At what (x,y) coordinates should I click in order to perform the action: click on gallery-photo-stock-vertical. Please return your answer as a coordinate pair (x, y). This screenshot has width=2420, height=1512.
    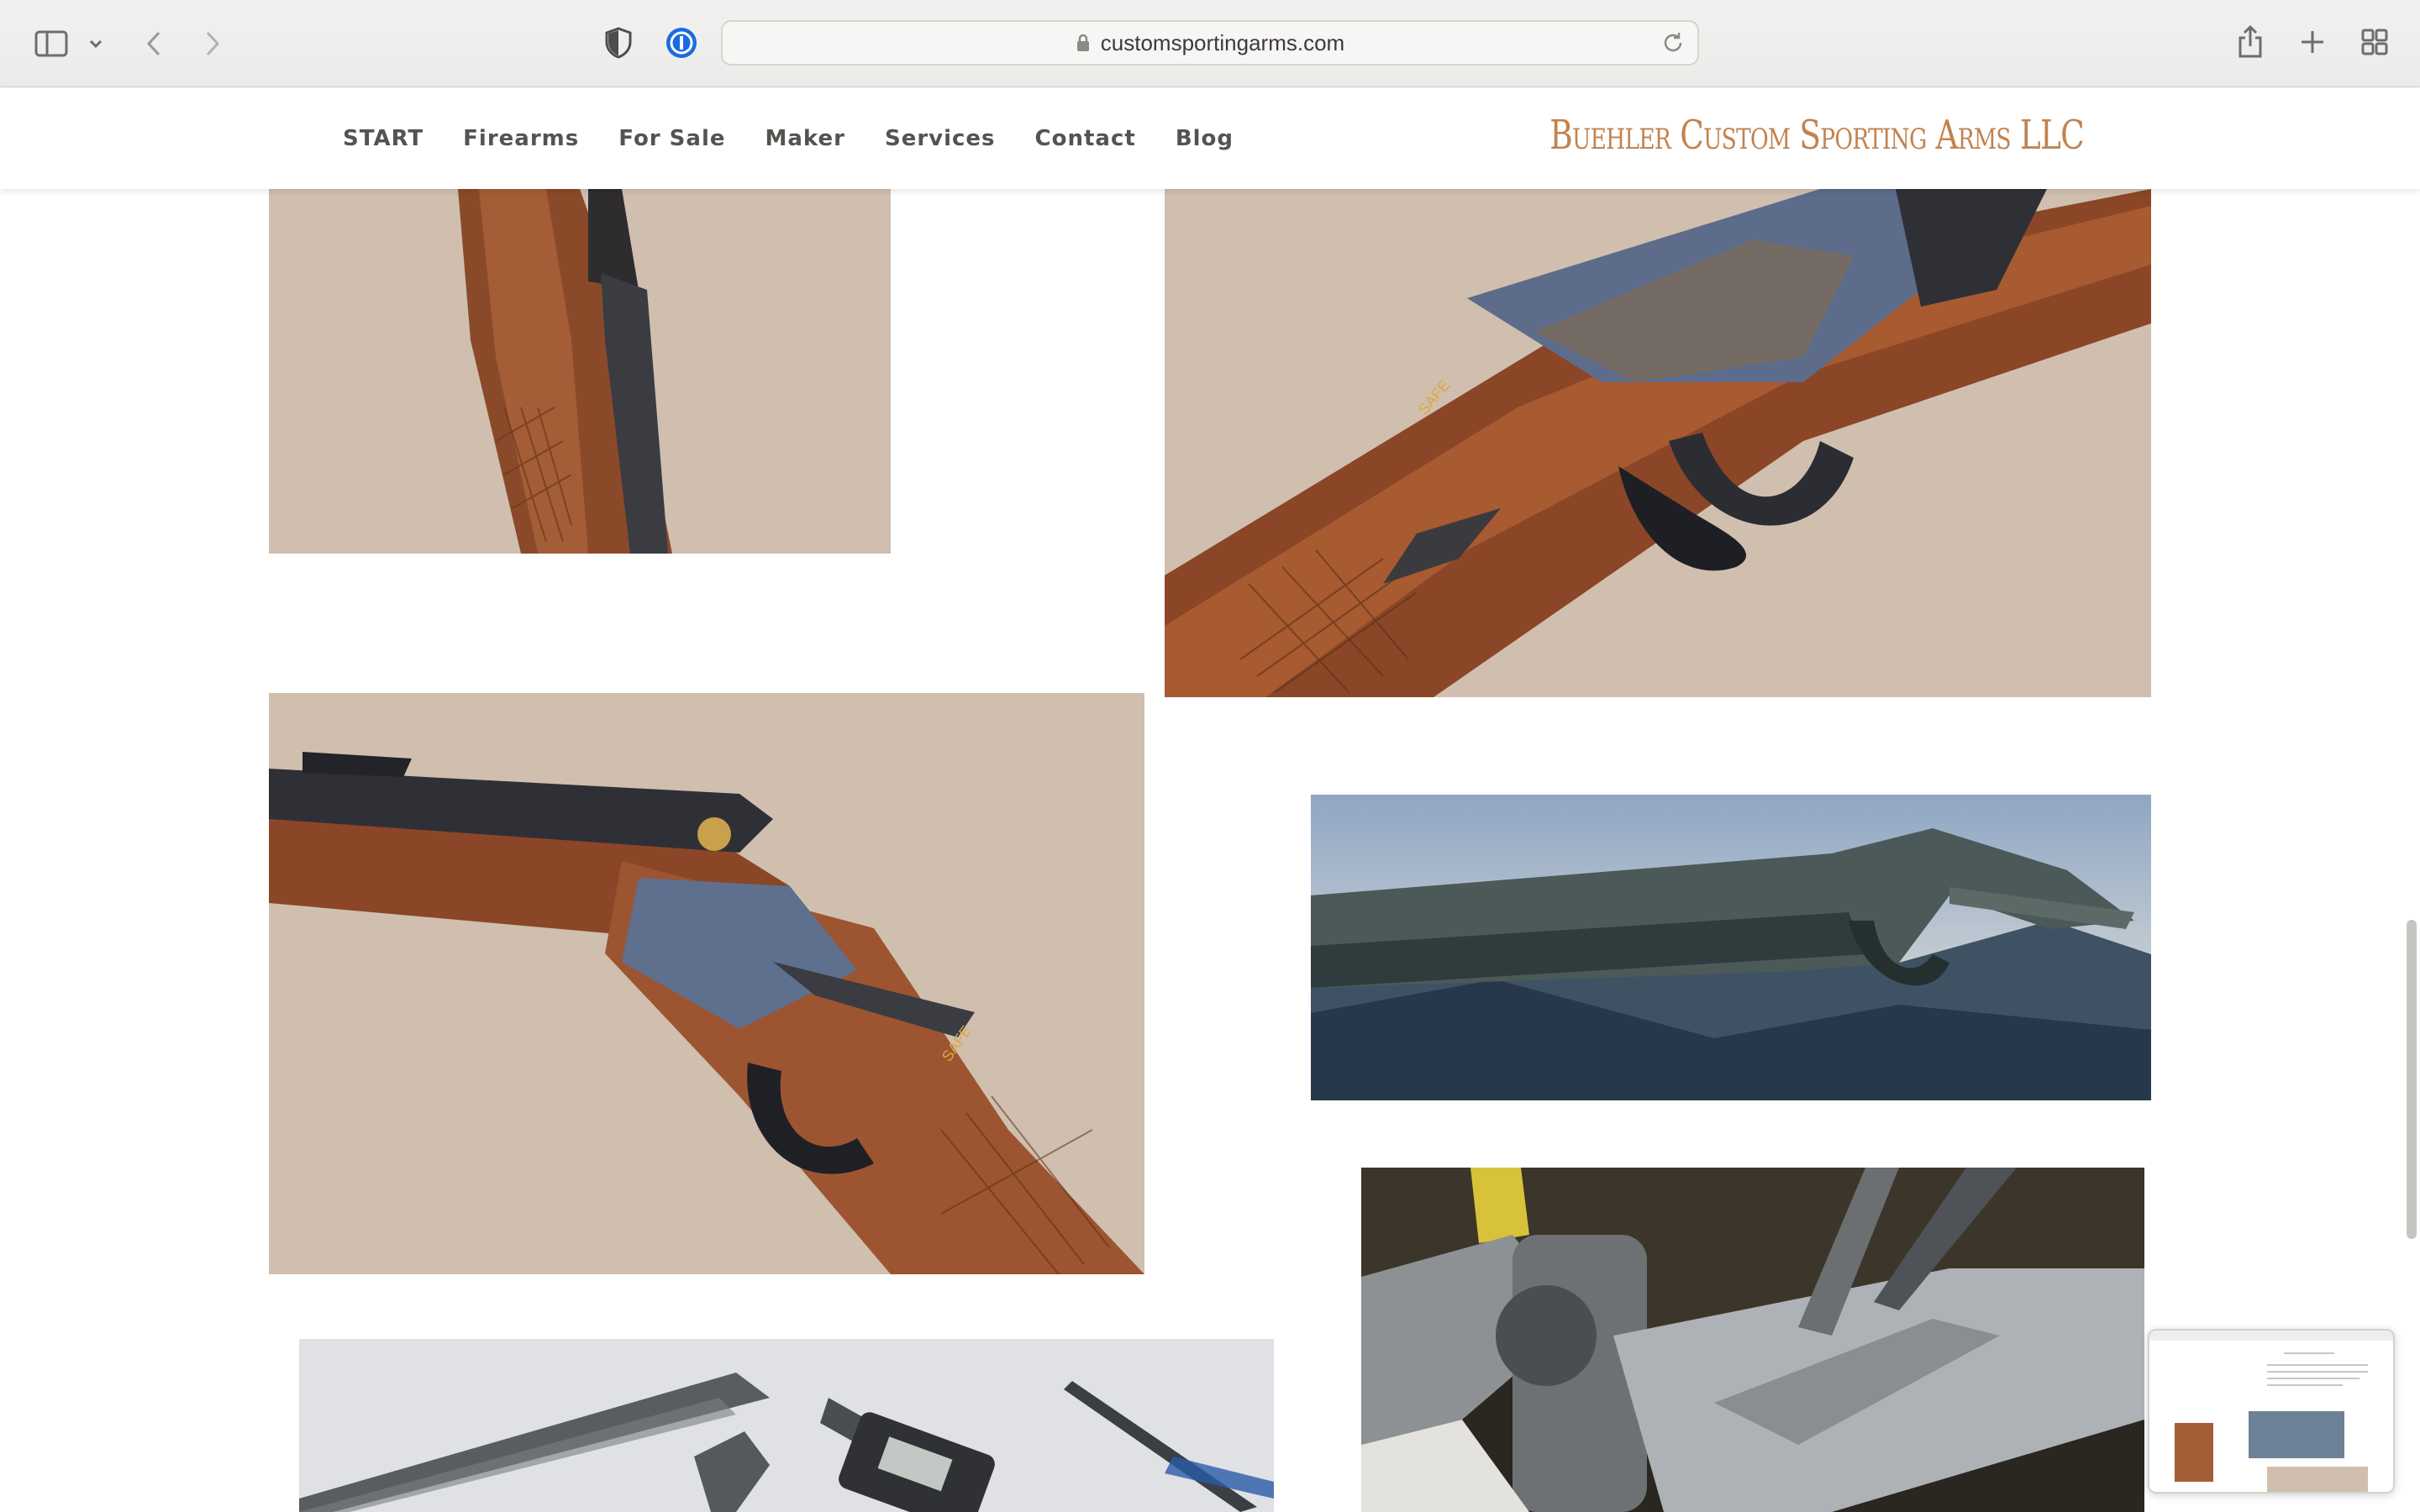
    Looking at the image, I should click on (580, 371).